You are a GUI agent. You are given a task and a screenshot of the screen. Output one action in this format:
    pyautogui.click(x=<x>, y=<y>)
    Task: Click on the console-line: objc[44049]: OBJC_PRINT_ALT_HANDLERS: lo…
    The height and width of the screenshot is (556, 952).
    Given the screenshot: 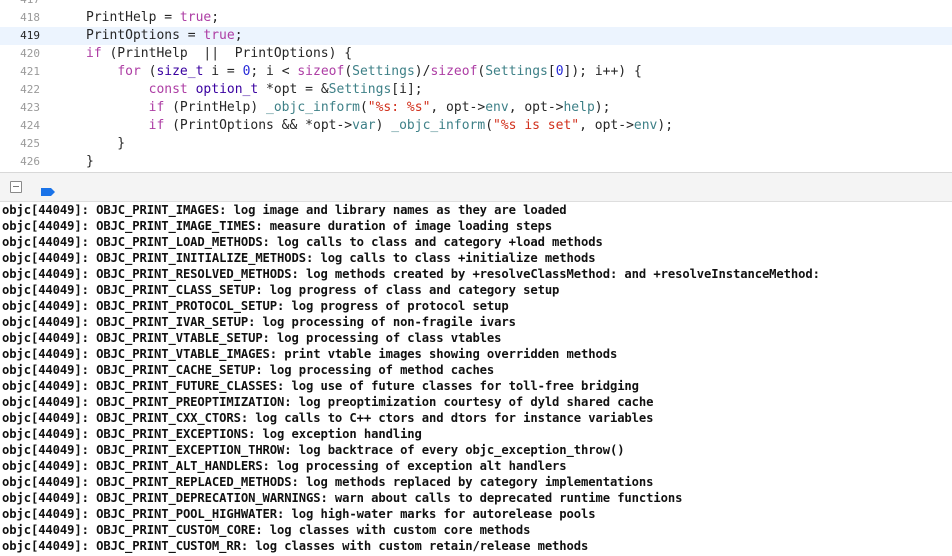 What is the action you would take?
    pyautogui.click(x=284, y=466)
    